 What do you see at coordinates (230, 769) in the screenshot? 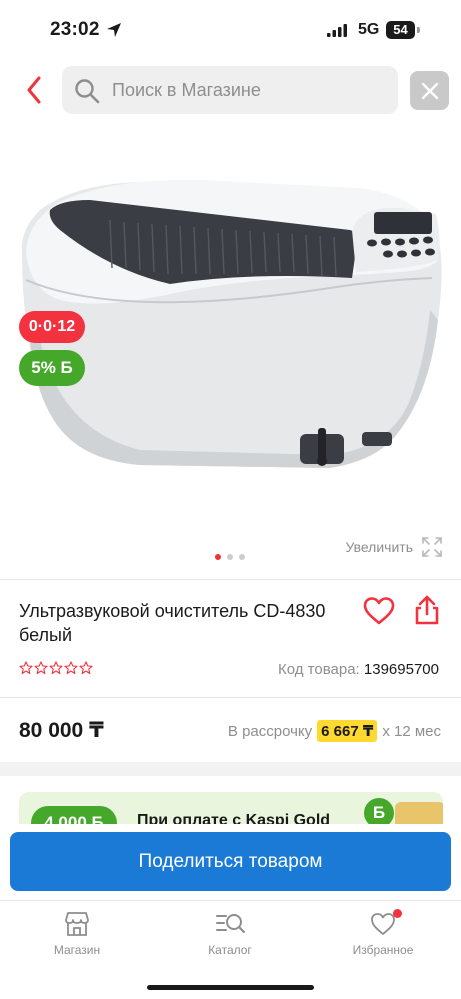
I see `section-spacer` at bounding box center [230, 769].